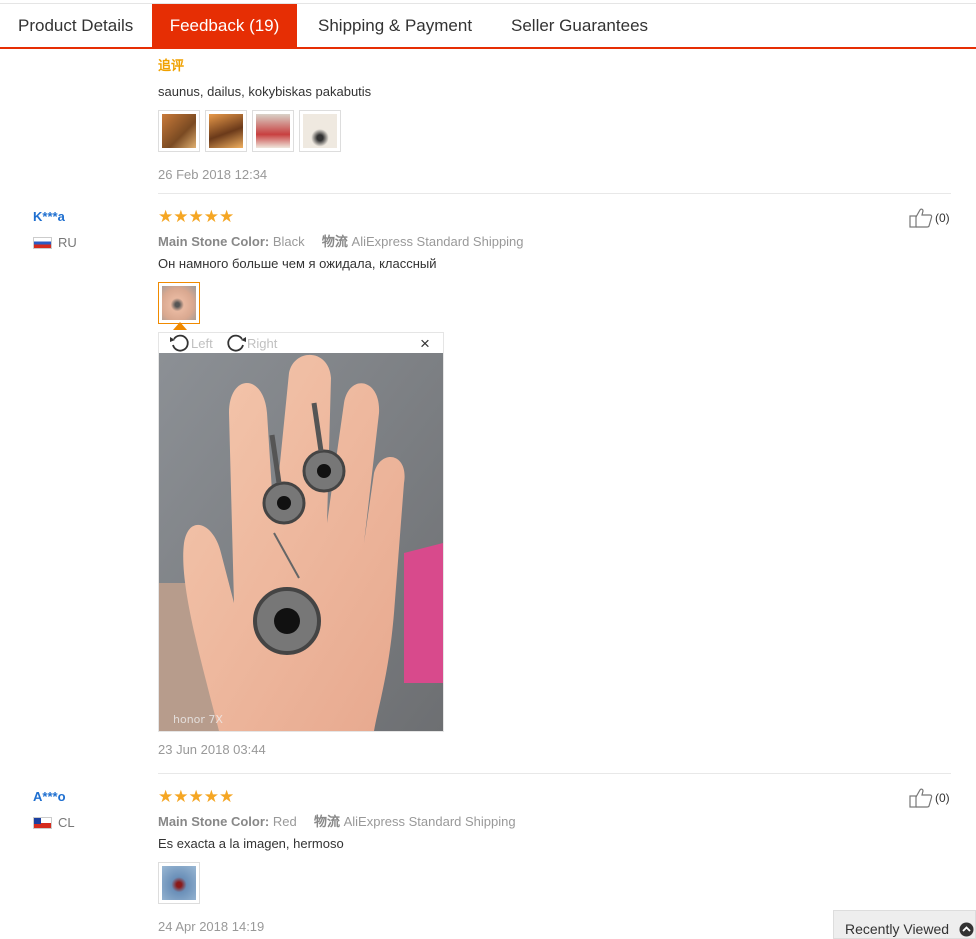 The width and height of the screenshot is (976, 939). What do you see at coordinates (180, 326) in the screenshot?
I see `thumbnail-pointer` at bounding box center [180, 326].